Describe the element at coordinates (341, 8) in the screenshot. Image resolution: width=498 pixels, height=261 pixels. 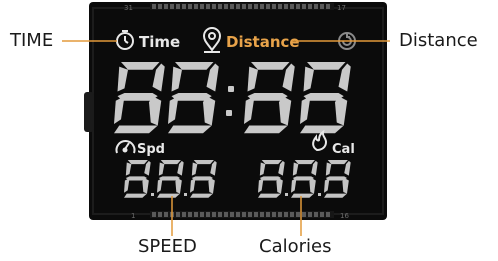
I see `top-right-number: 17` at that location.